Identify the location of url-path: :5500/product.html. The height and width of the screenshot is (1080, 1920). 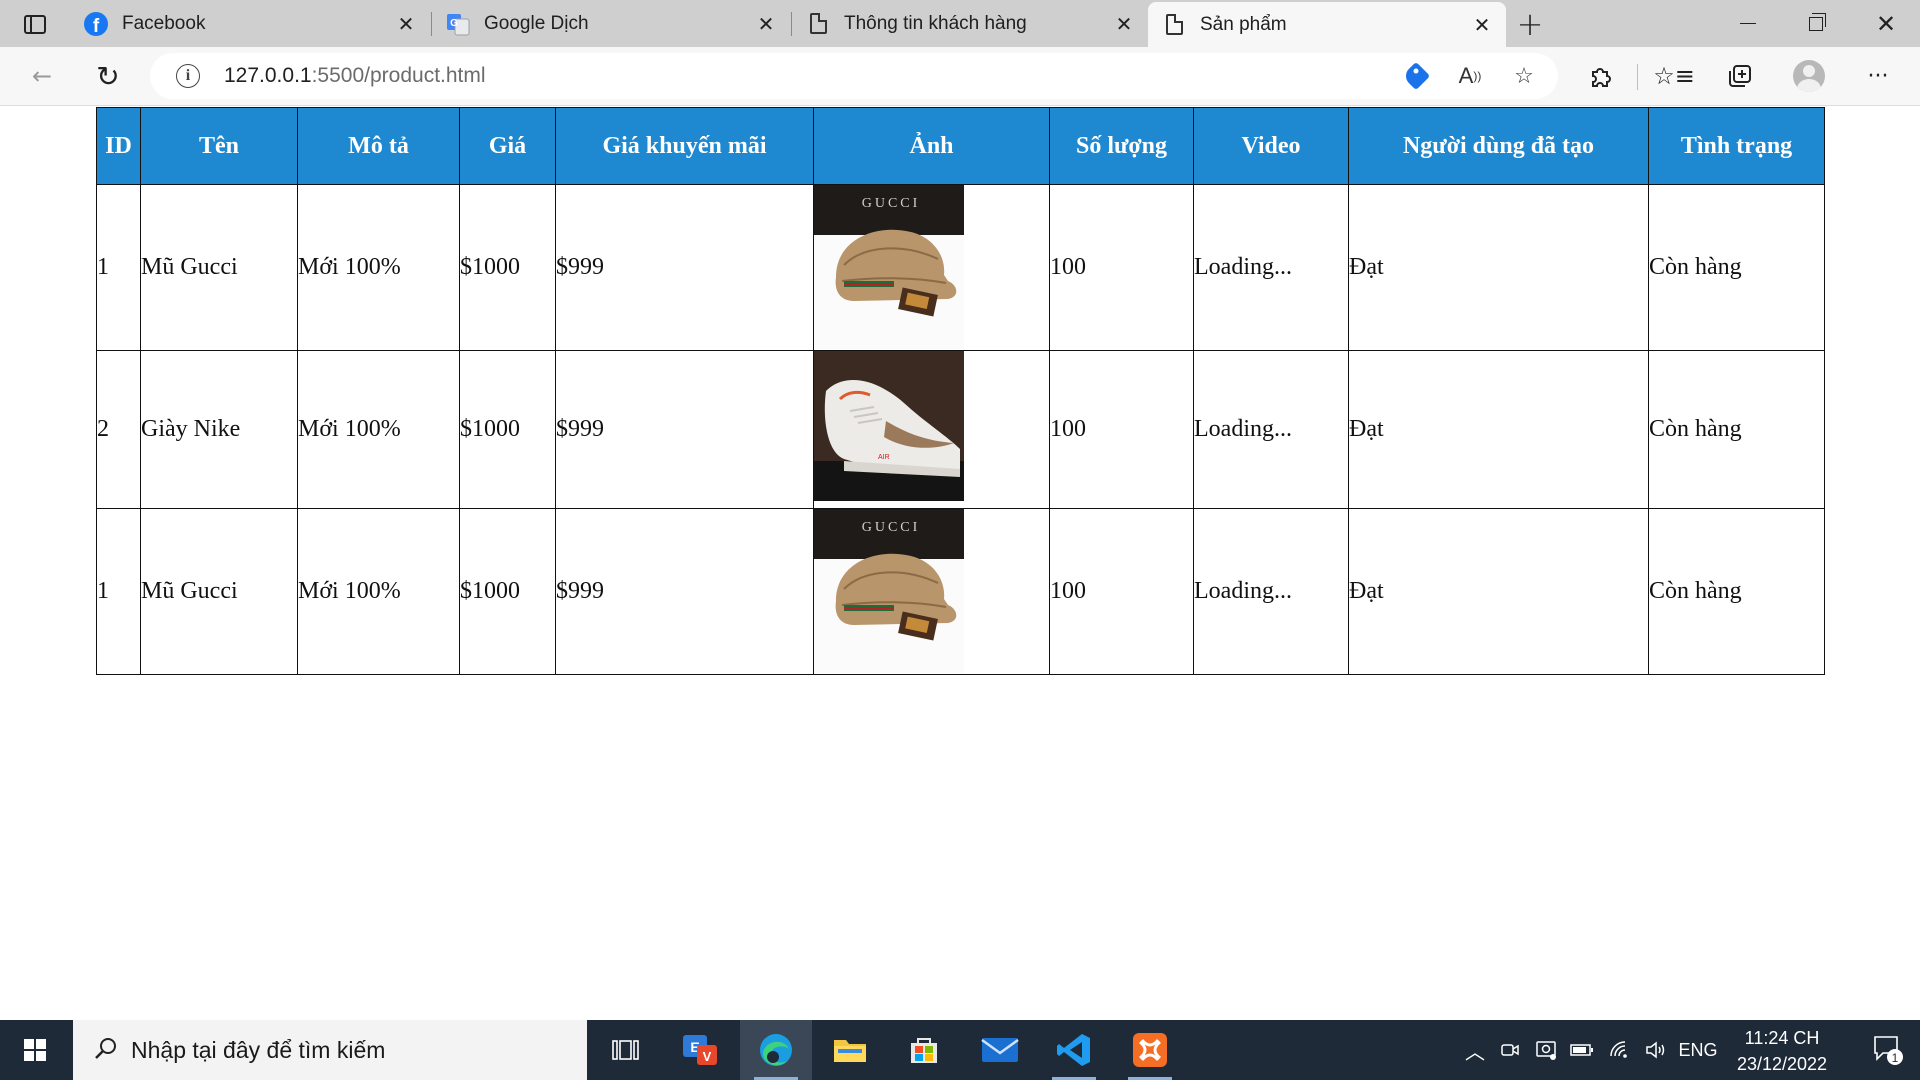
(398, 75).